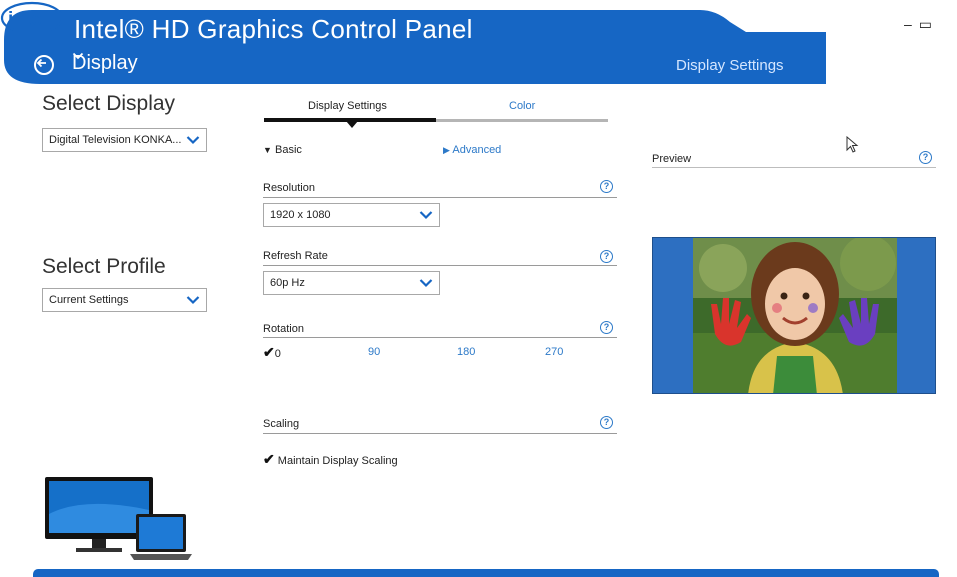  What do you see at coordinates (351, 215) in the screenshot?
I see `resolution-dropdown: 1920 x 1080` at bounding box center [351, 215].